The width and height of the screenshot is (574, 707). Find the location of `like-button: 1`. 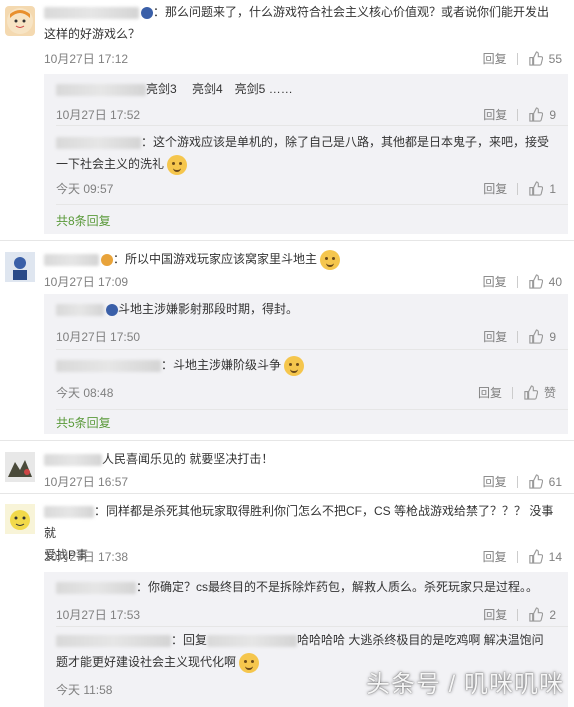

like-button: 1 is located at coordinates (542, 188).